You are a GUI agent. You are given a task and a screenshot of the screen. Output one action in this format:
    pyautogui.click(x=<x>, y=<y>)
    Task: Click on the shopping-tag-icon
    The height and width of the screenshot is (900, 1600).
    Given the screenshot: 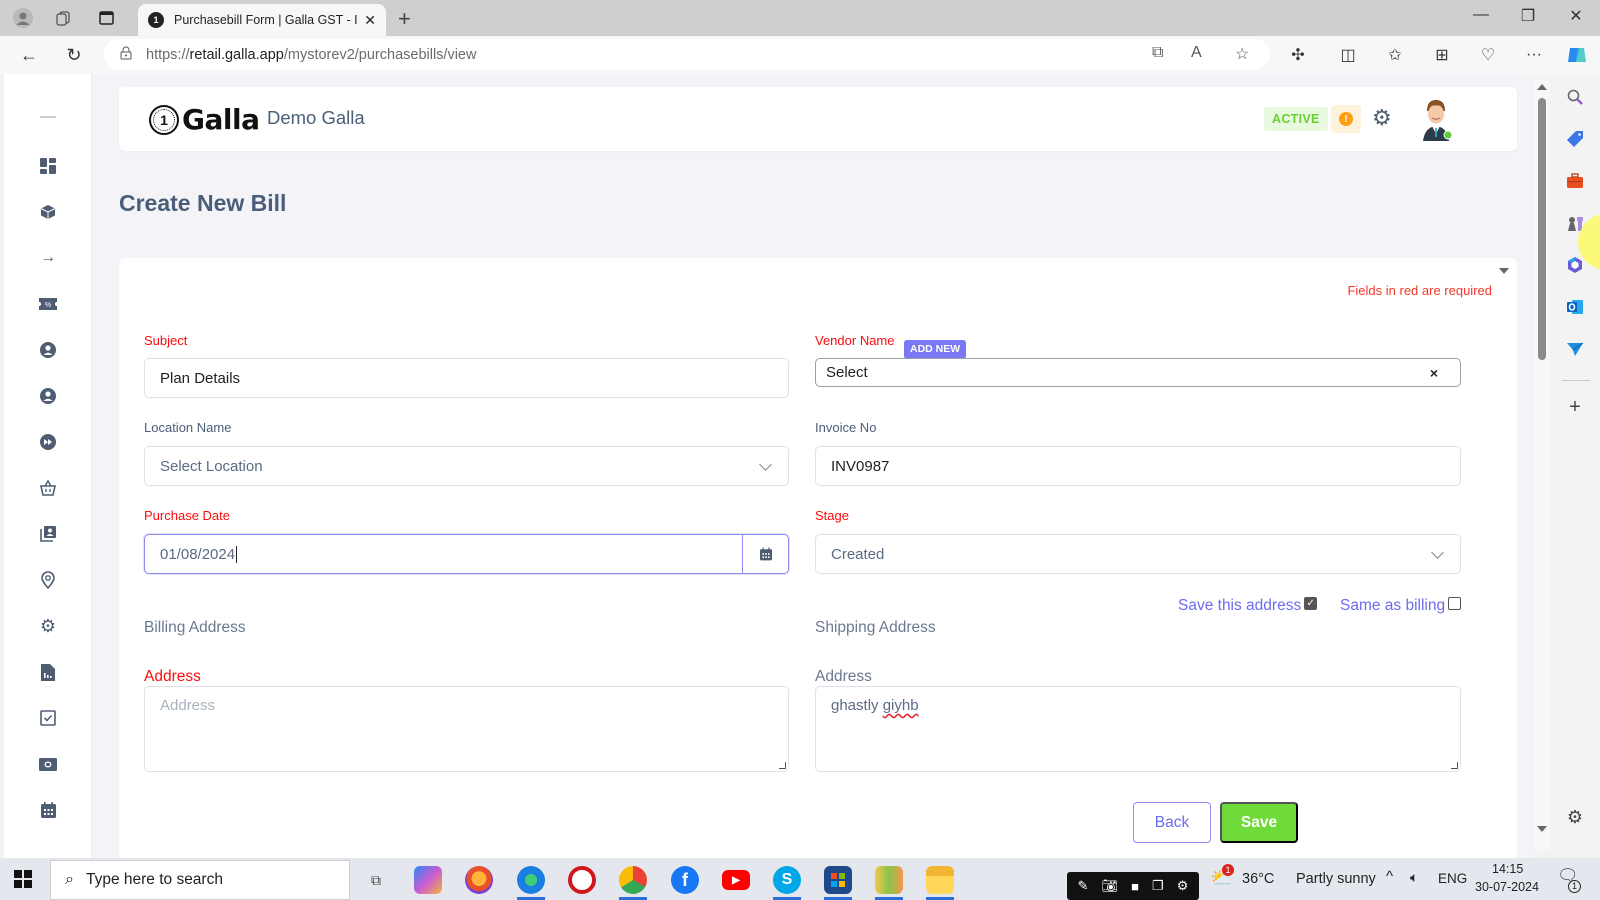 What is the action you would take?
    pyautogui.click(x=1575, y=139)
    